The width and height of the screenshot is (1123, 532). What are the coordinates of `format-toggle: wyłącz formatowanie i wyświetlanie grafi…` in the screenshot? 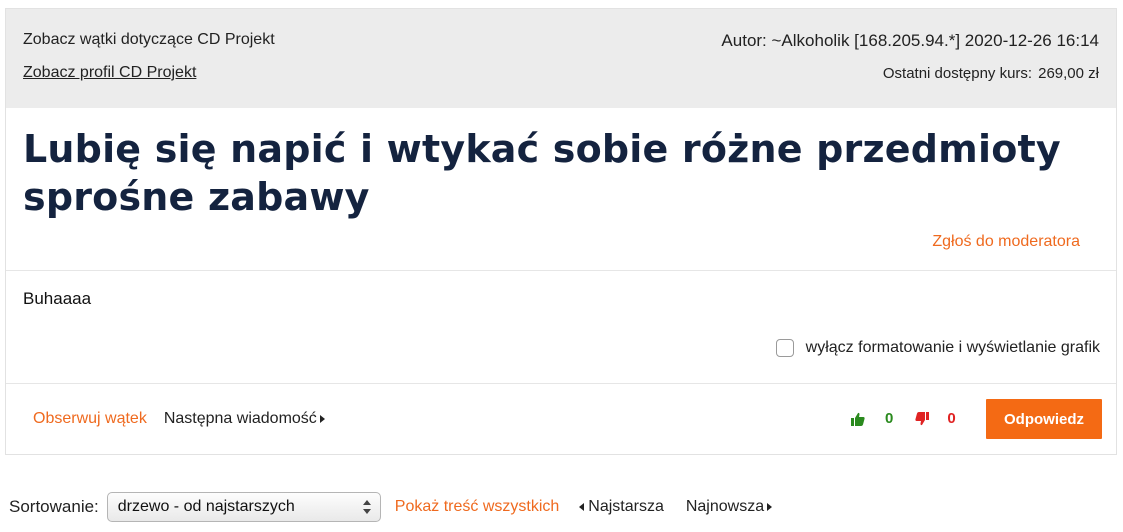 It's located at (937, 348).